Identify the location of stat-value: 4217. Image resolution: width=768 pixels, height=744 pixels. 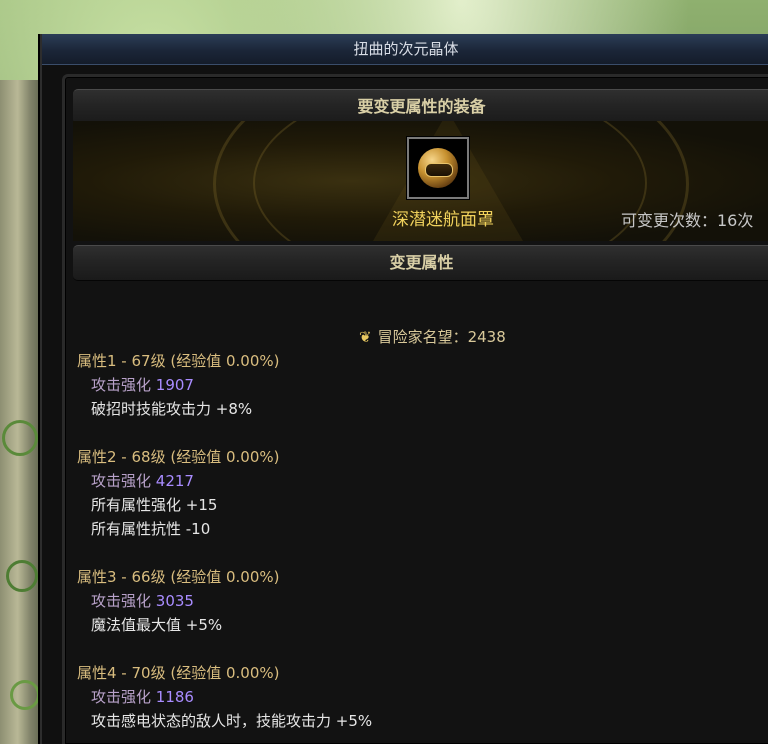
(174, 481).